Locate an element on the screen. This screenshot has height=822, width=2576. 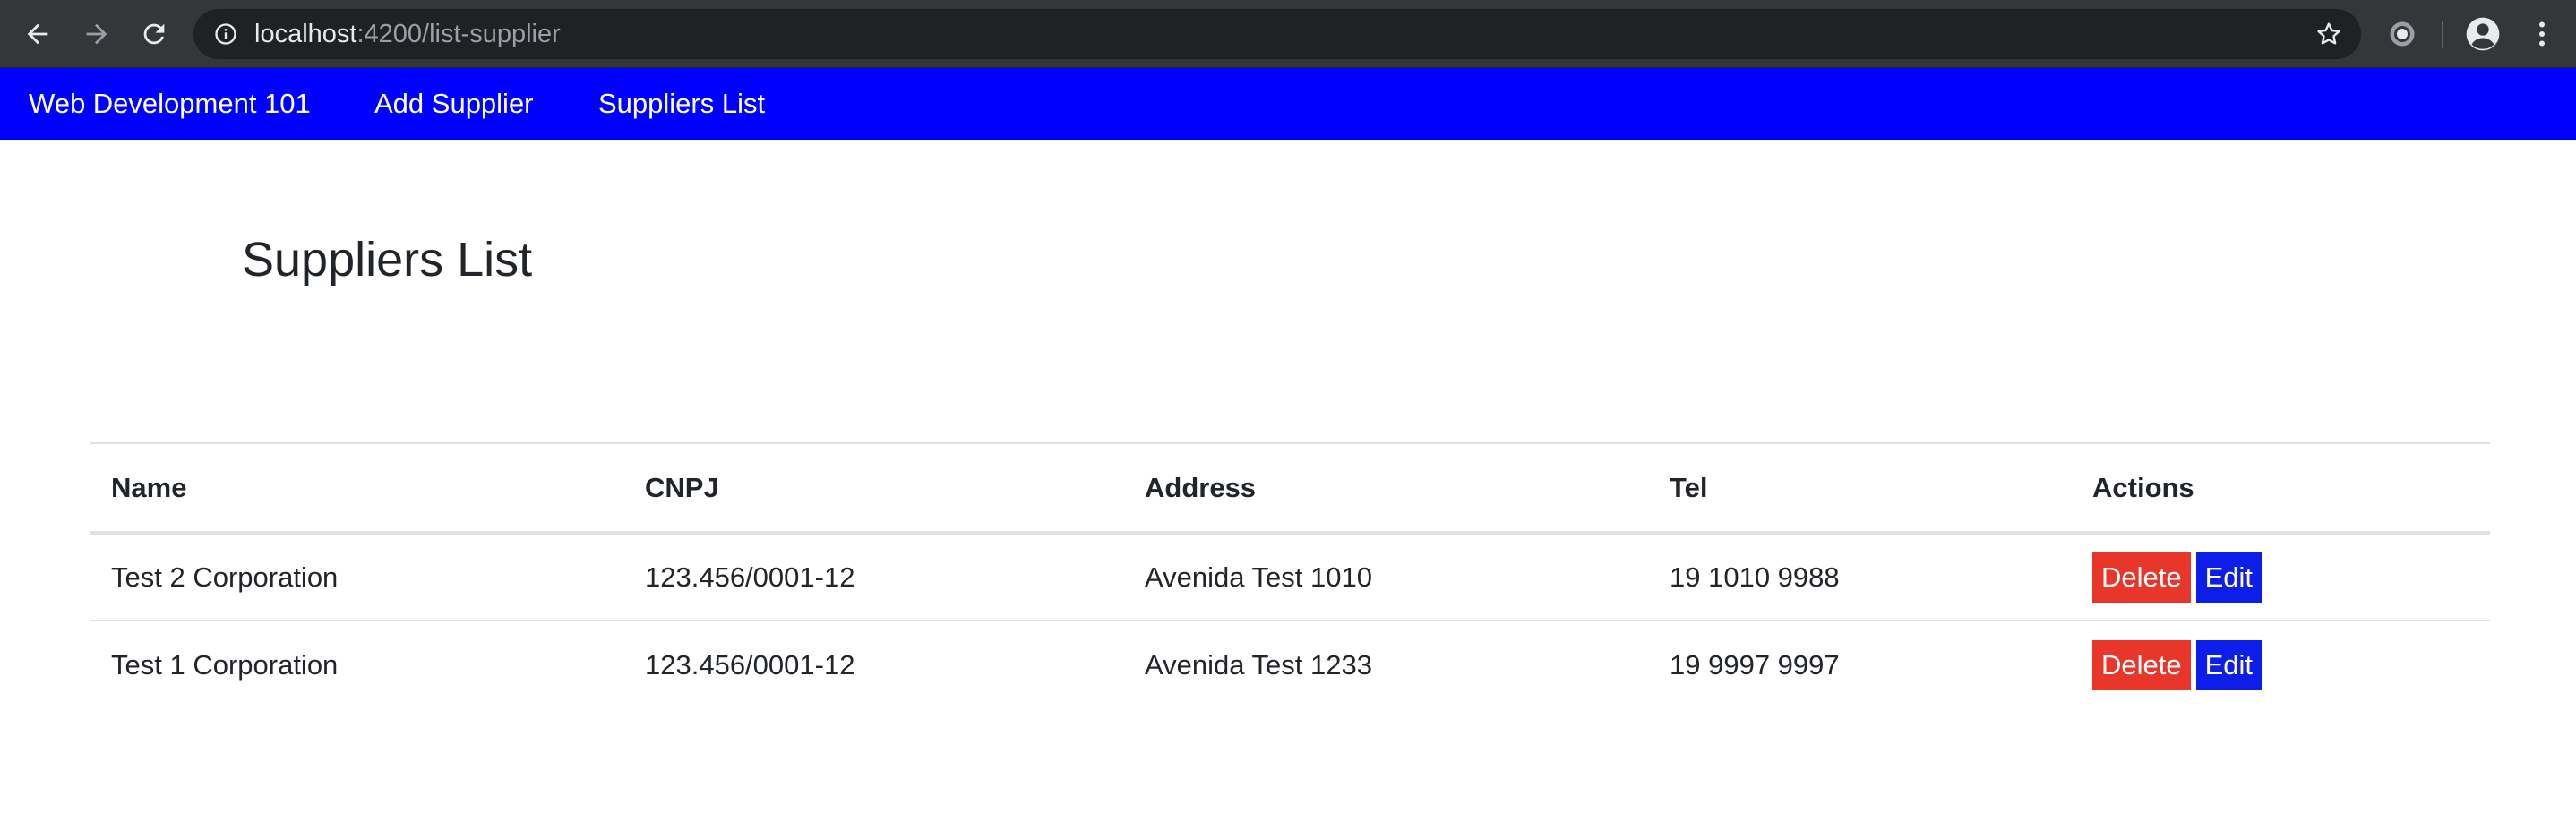
cell-name: Test 2 Corporation is located at coordinates (225, 577).